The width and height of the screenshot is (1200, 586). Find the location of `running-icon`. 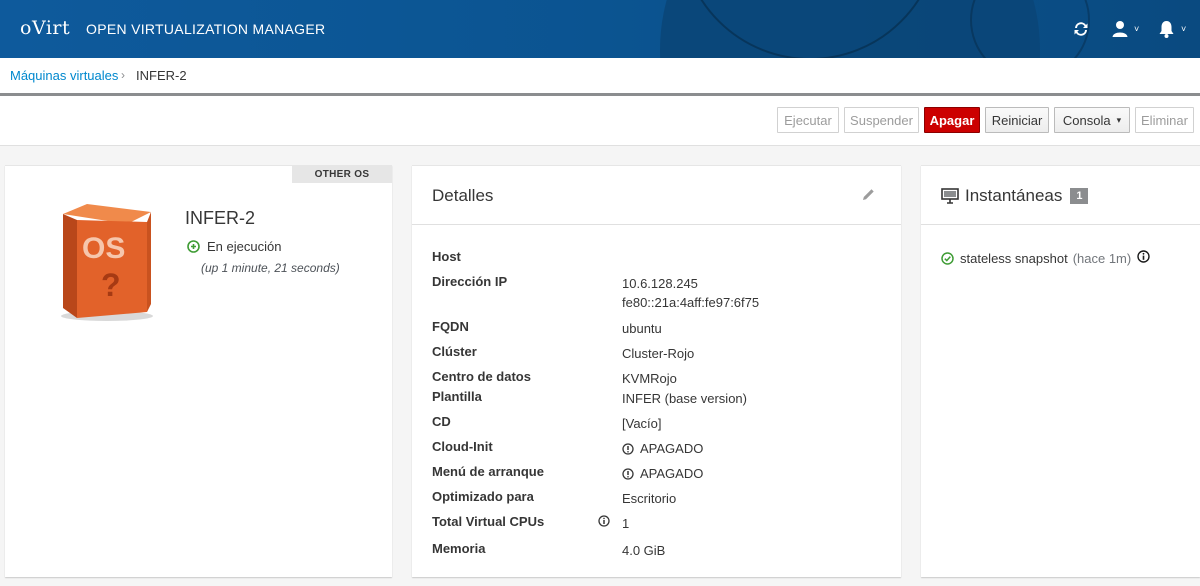

running-icon is located at coordinates (193, 246).